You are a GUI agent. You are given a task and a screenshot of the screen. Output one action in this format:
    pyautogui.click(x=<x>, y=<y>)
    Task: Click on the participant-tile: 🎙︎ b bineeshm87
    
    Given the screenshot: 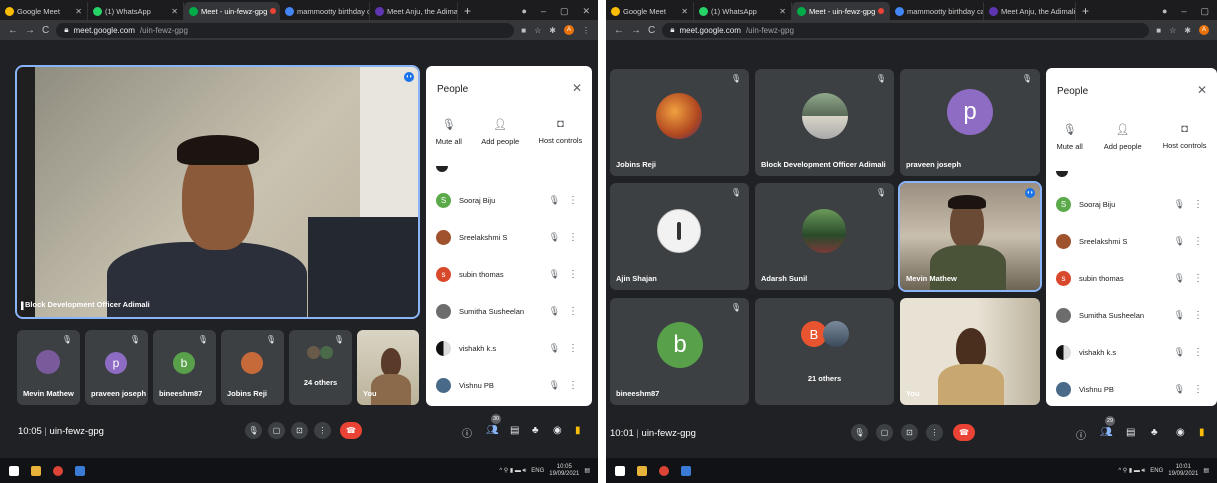 What is the action you would take?
    pyautogui.click(x=184, y=367)
    